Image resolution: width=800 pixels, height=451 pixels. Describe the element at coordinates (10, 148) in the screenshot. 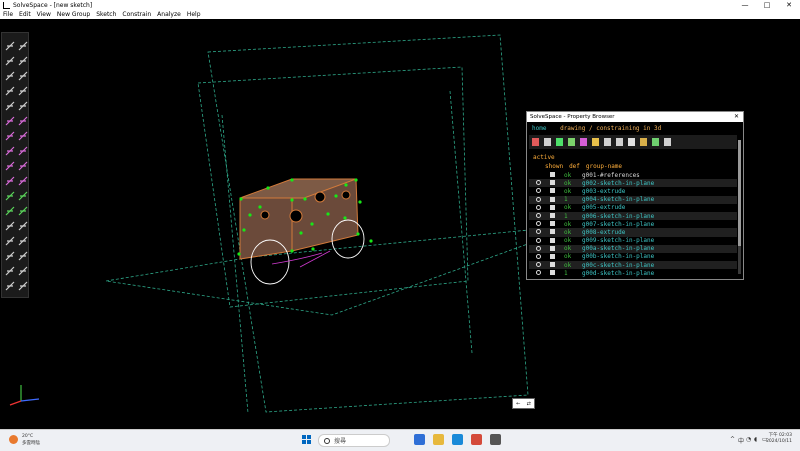

I see `horizontal-icon` at that location.